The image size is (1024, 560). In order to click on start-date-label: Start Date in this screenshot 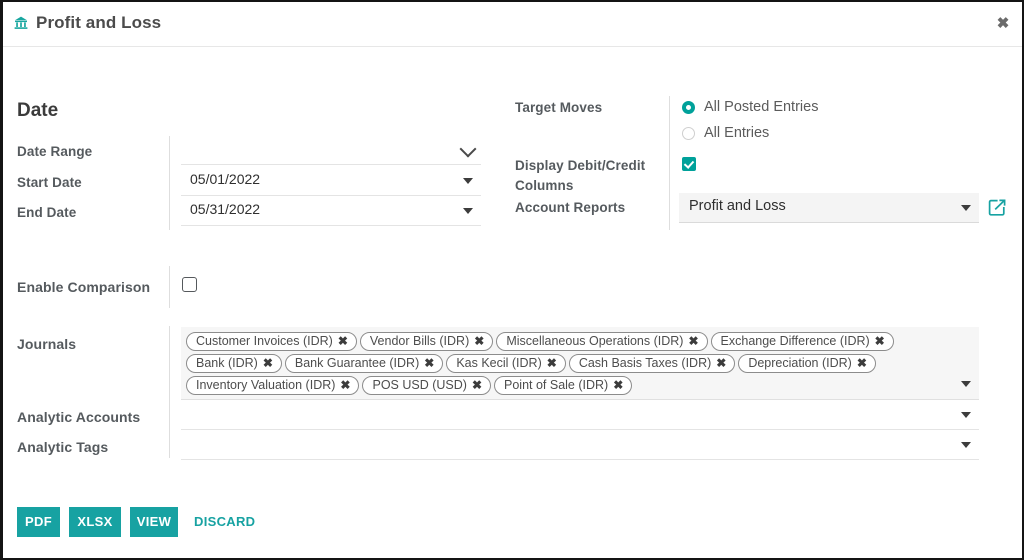, I will do `click(49, 182)`.